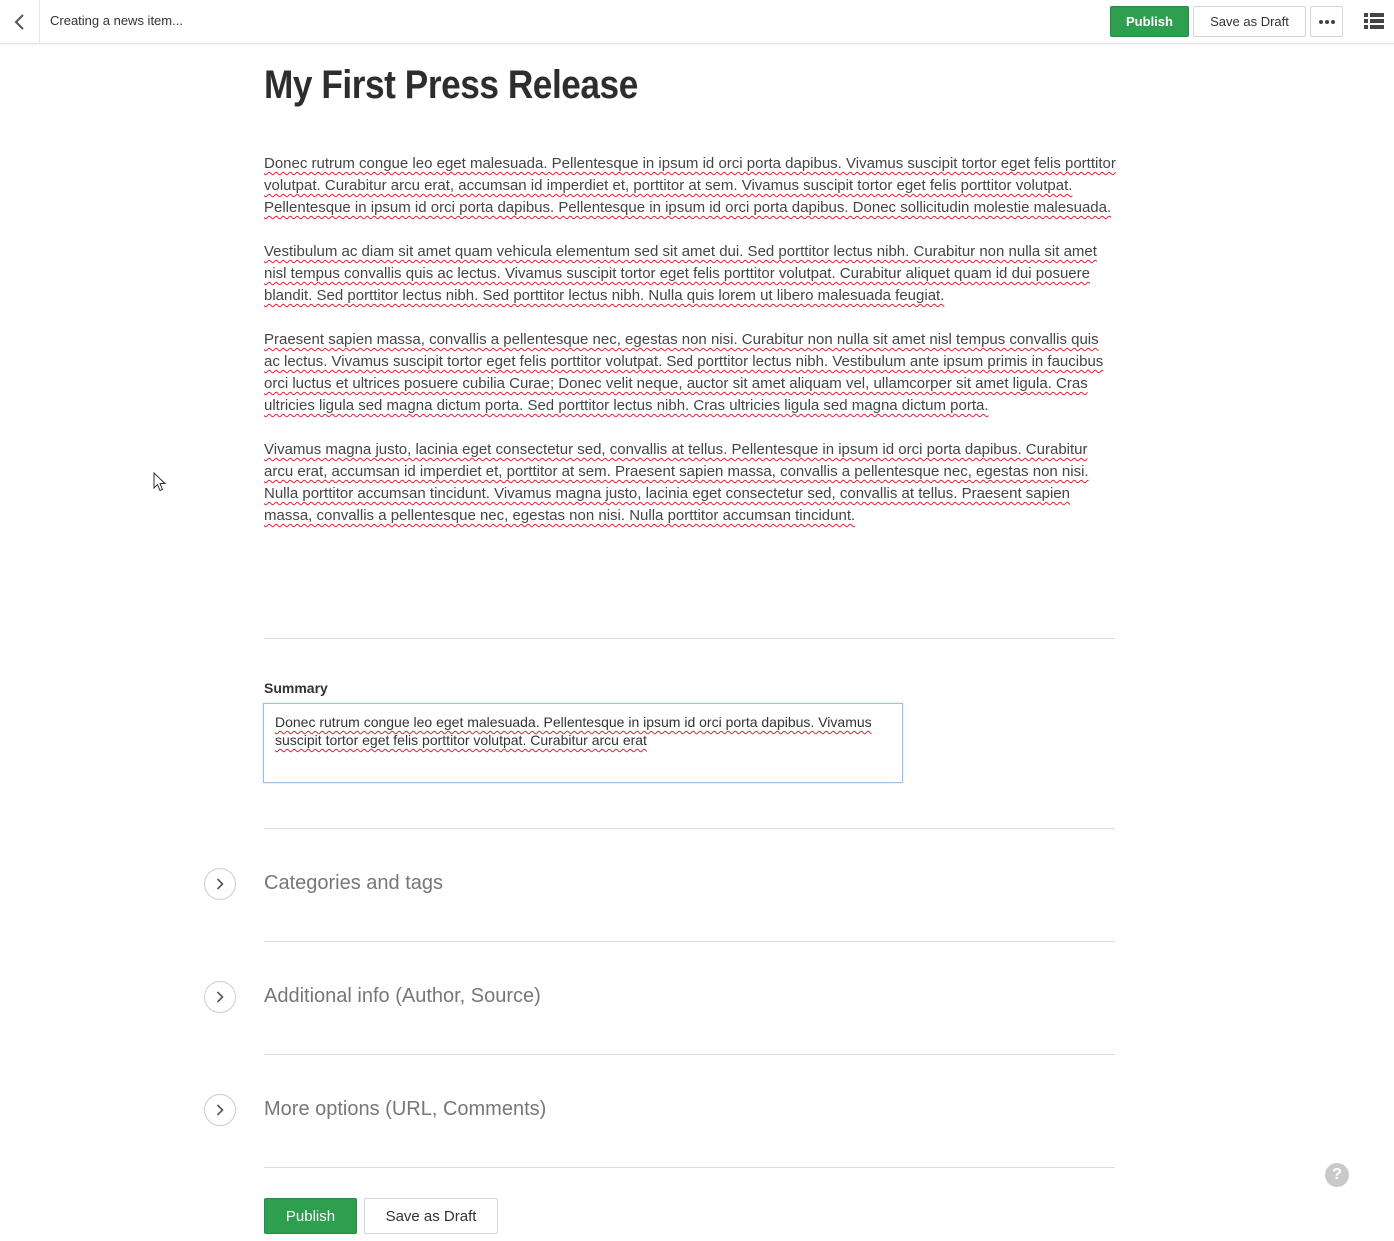 This screenshot has width=1394, height=1241. Describe the element at coordinates (1249, 21) in the screenshot. I see `save-draft-button-top: Save as Draft` at that location.